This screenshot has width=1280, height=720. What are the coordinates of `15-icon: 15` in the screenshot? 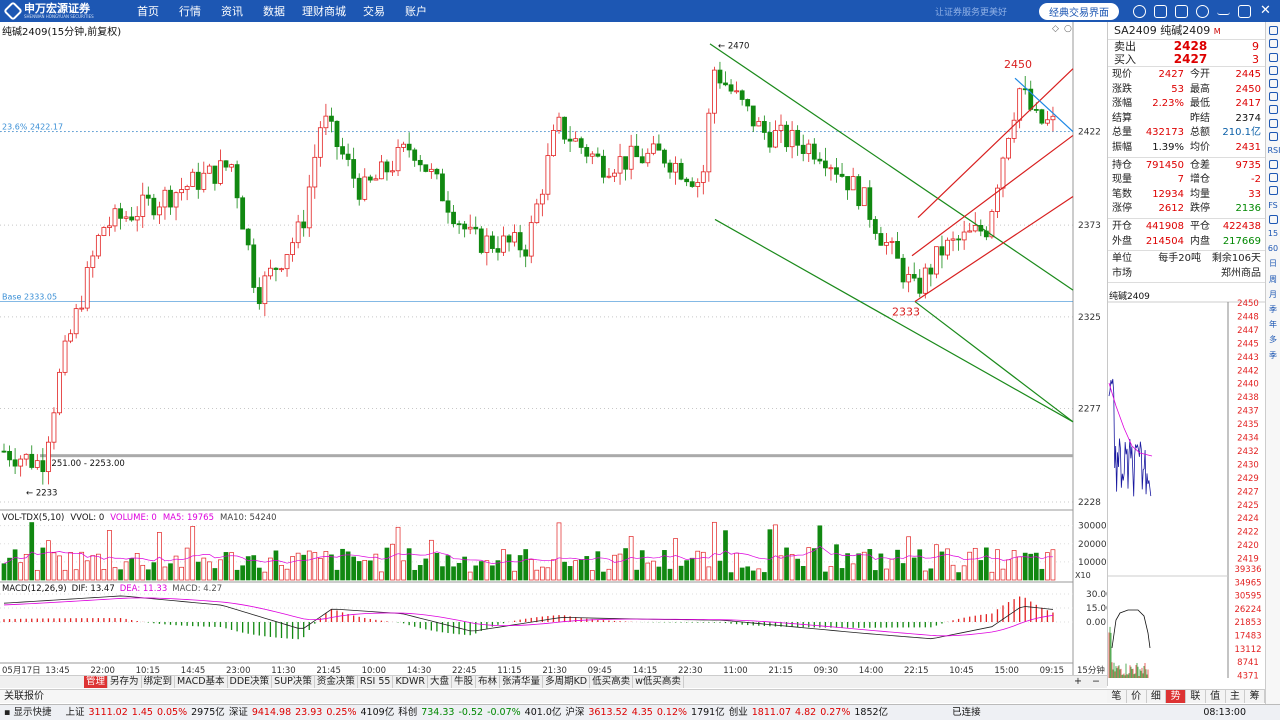 It's located at (1273, 233).